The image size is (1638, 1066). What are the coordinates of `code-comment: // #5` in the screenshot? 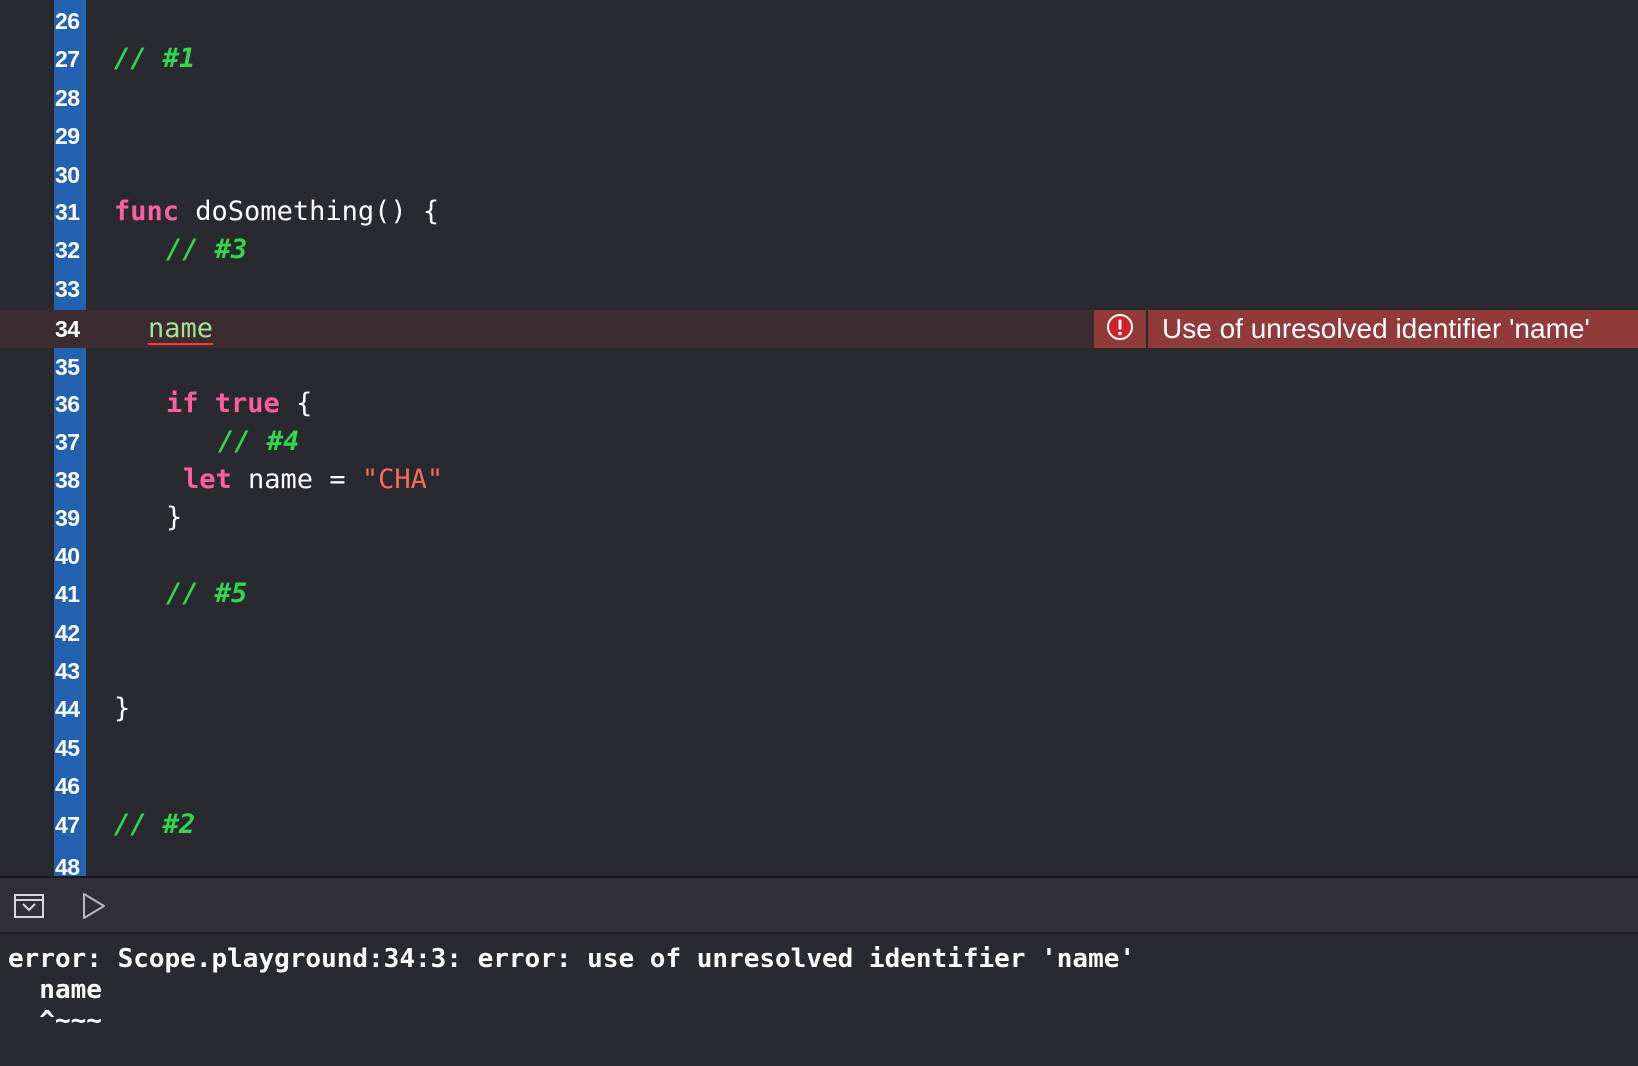 It's located at (207, 593).